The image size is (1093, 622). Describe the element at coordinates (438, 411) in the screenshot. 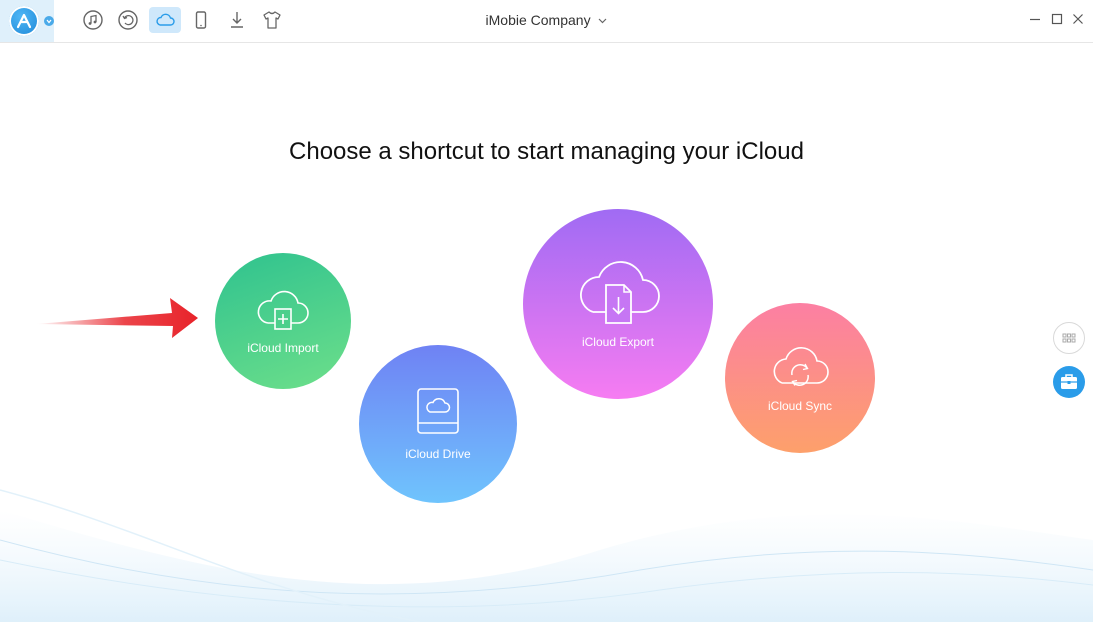

I see `drive-cloud-icon` at that location.